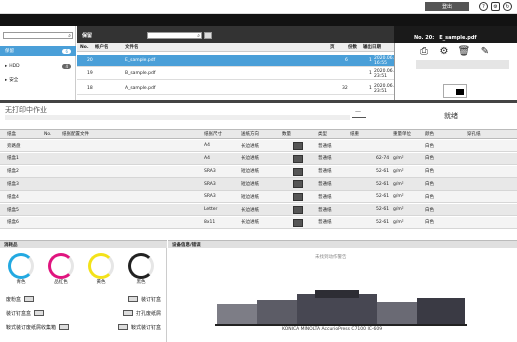  I want to click on saddle-staple-icon, so click(122, 327).